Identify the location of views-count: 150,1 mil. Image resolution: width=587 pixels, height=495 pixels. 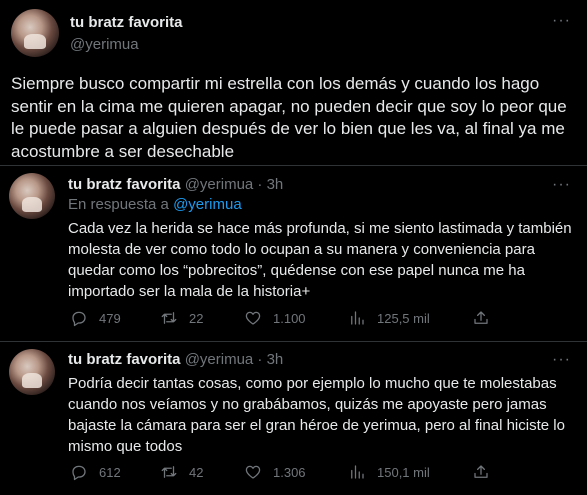
(403, 472).